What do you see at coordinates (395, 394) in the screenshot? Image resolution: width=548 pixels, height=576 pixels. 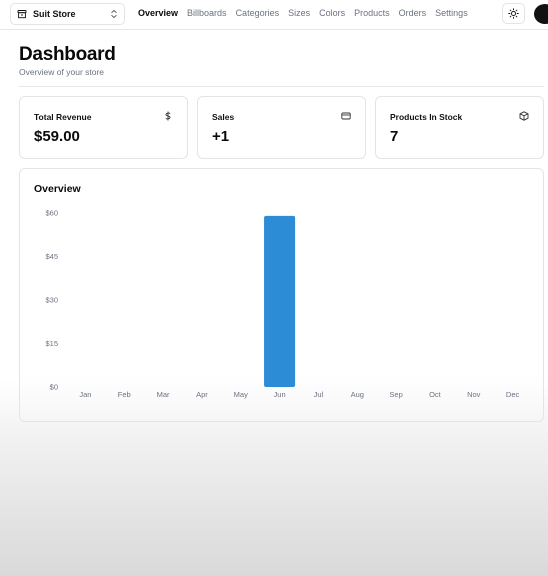 I see `x-tick-label: Sep` at bounding box center [395, 394].